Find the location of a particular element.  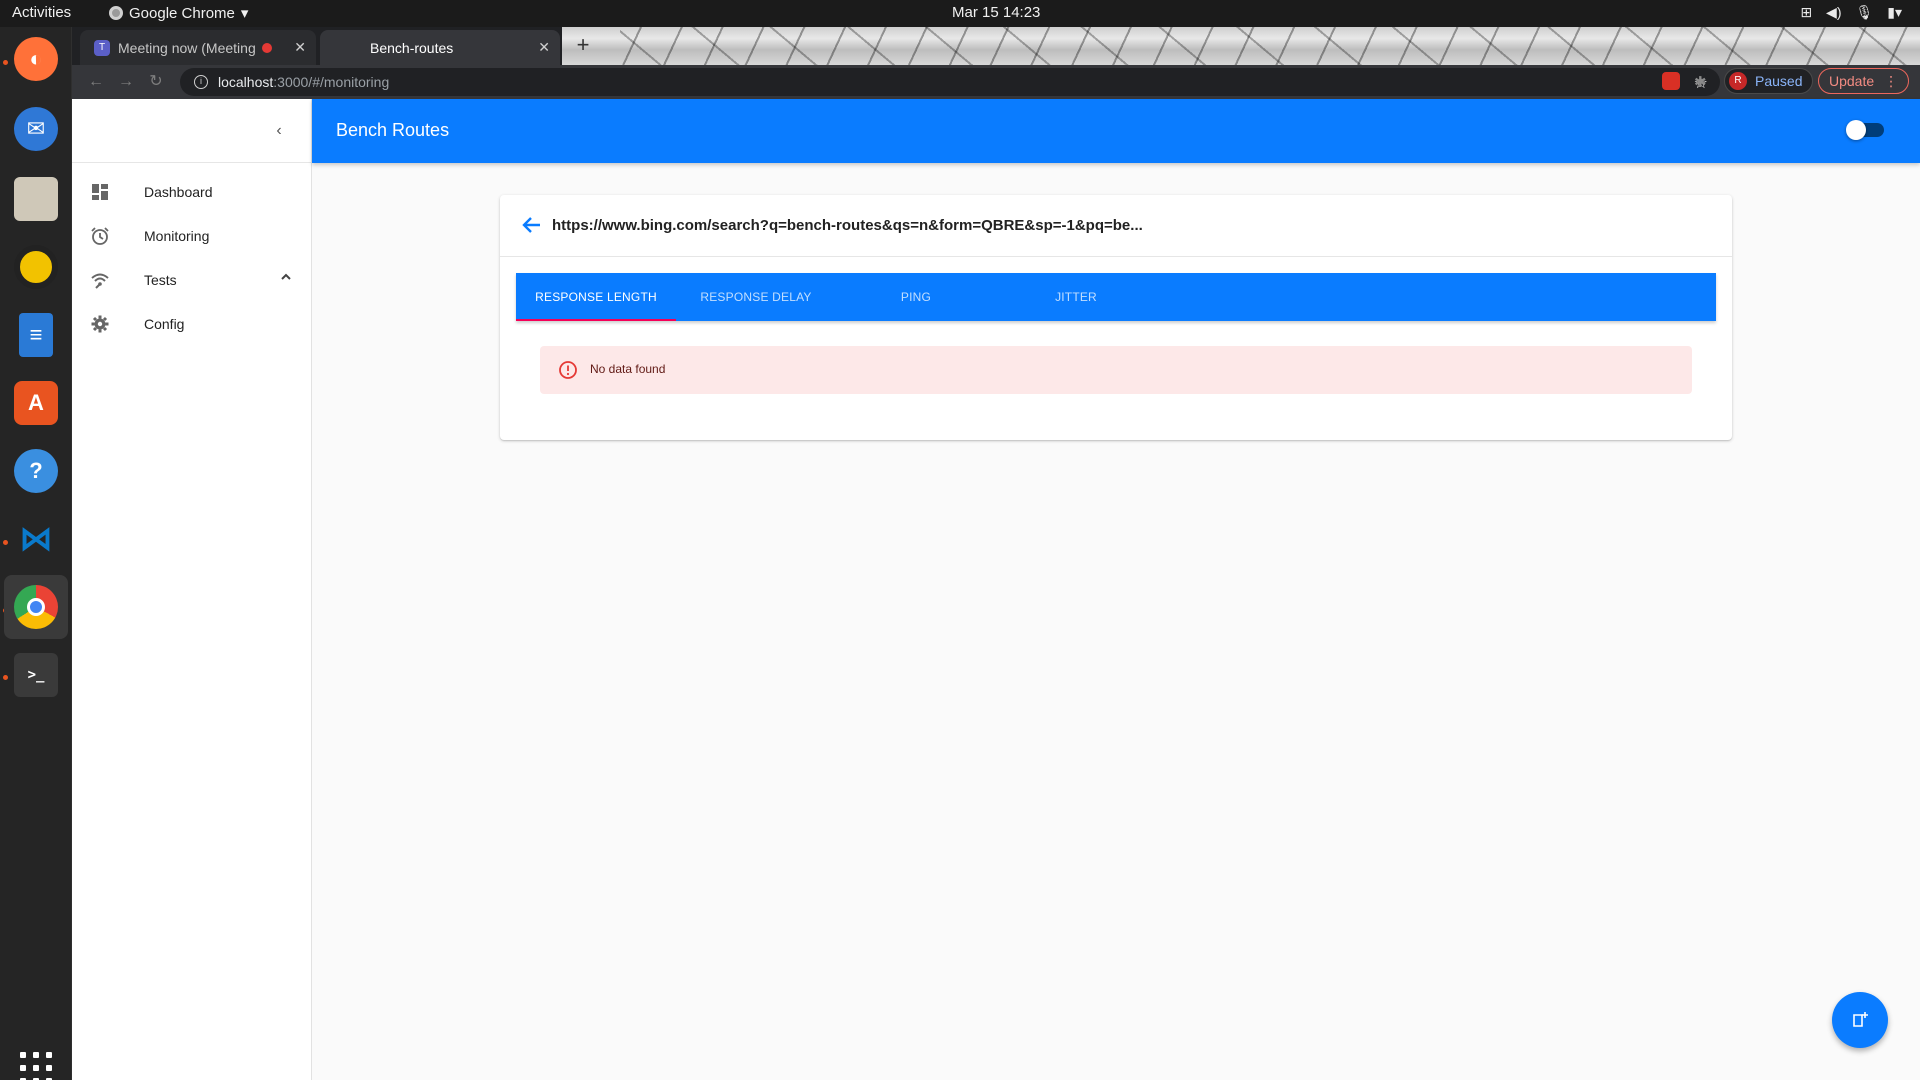

software-center-icon: A is located at coordinates (36, 403).